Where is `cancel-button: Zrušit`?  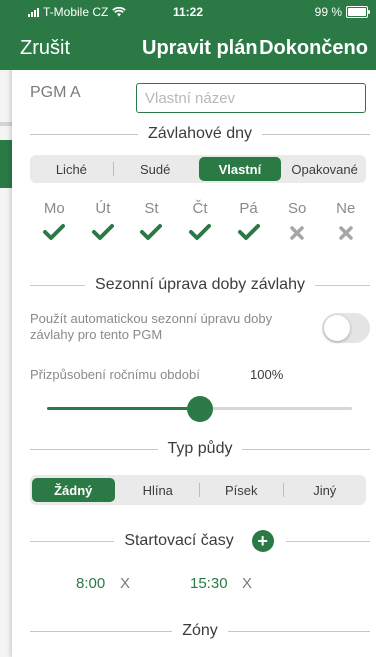
cancel-button: Zrušit is located at coordinates (45, 48).